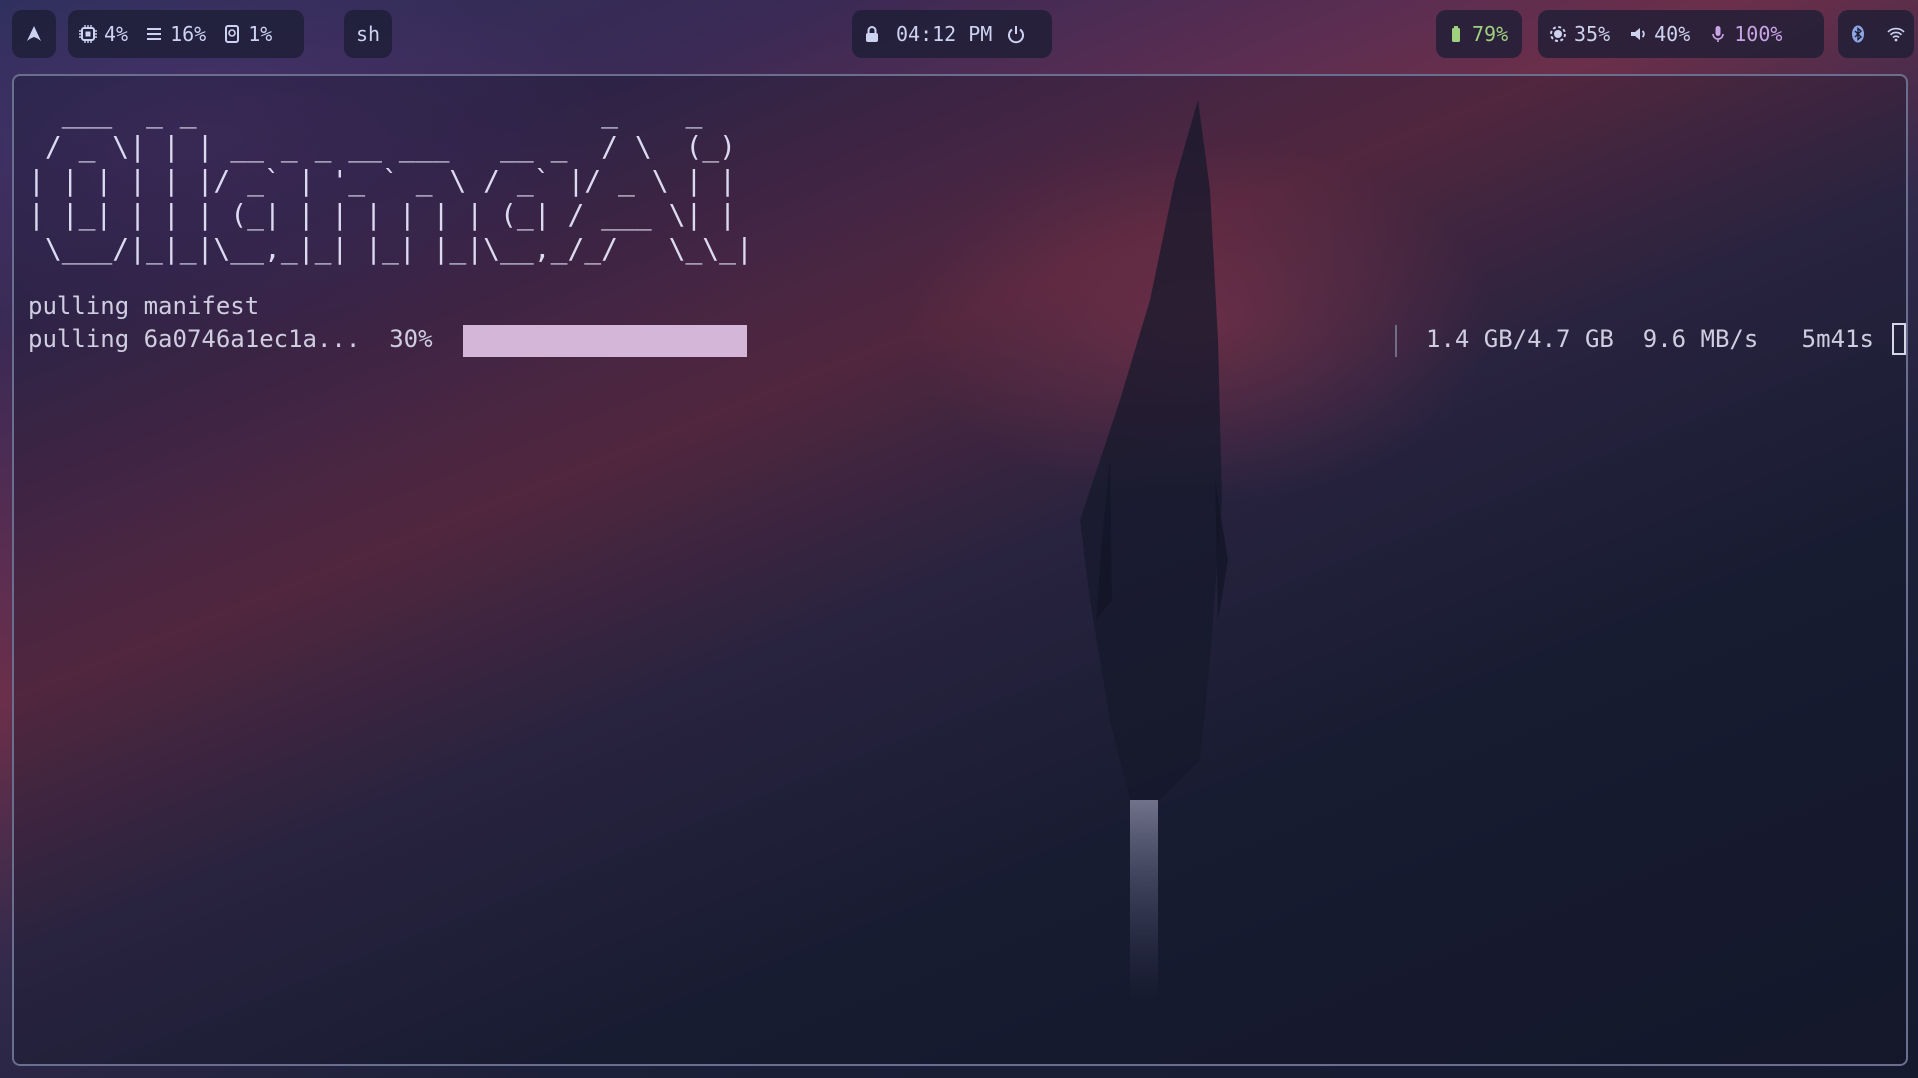 The width and height of the screenshot is (1918, 1078). Describe the element at coordinates (1650, 339) in the screenshot. I see `download-stats: 1.4 GB/4.7 GB 9.6 MB/s 5m41s` at that location.